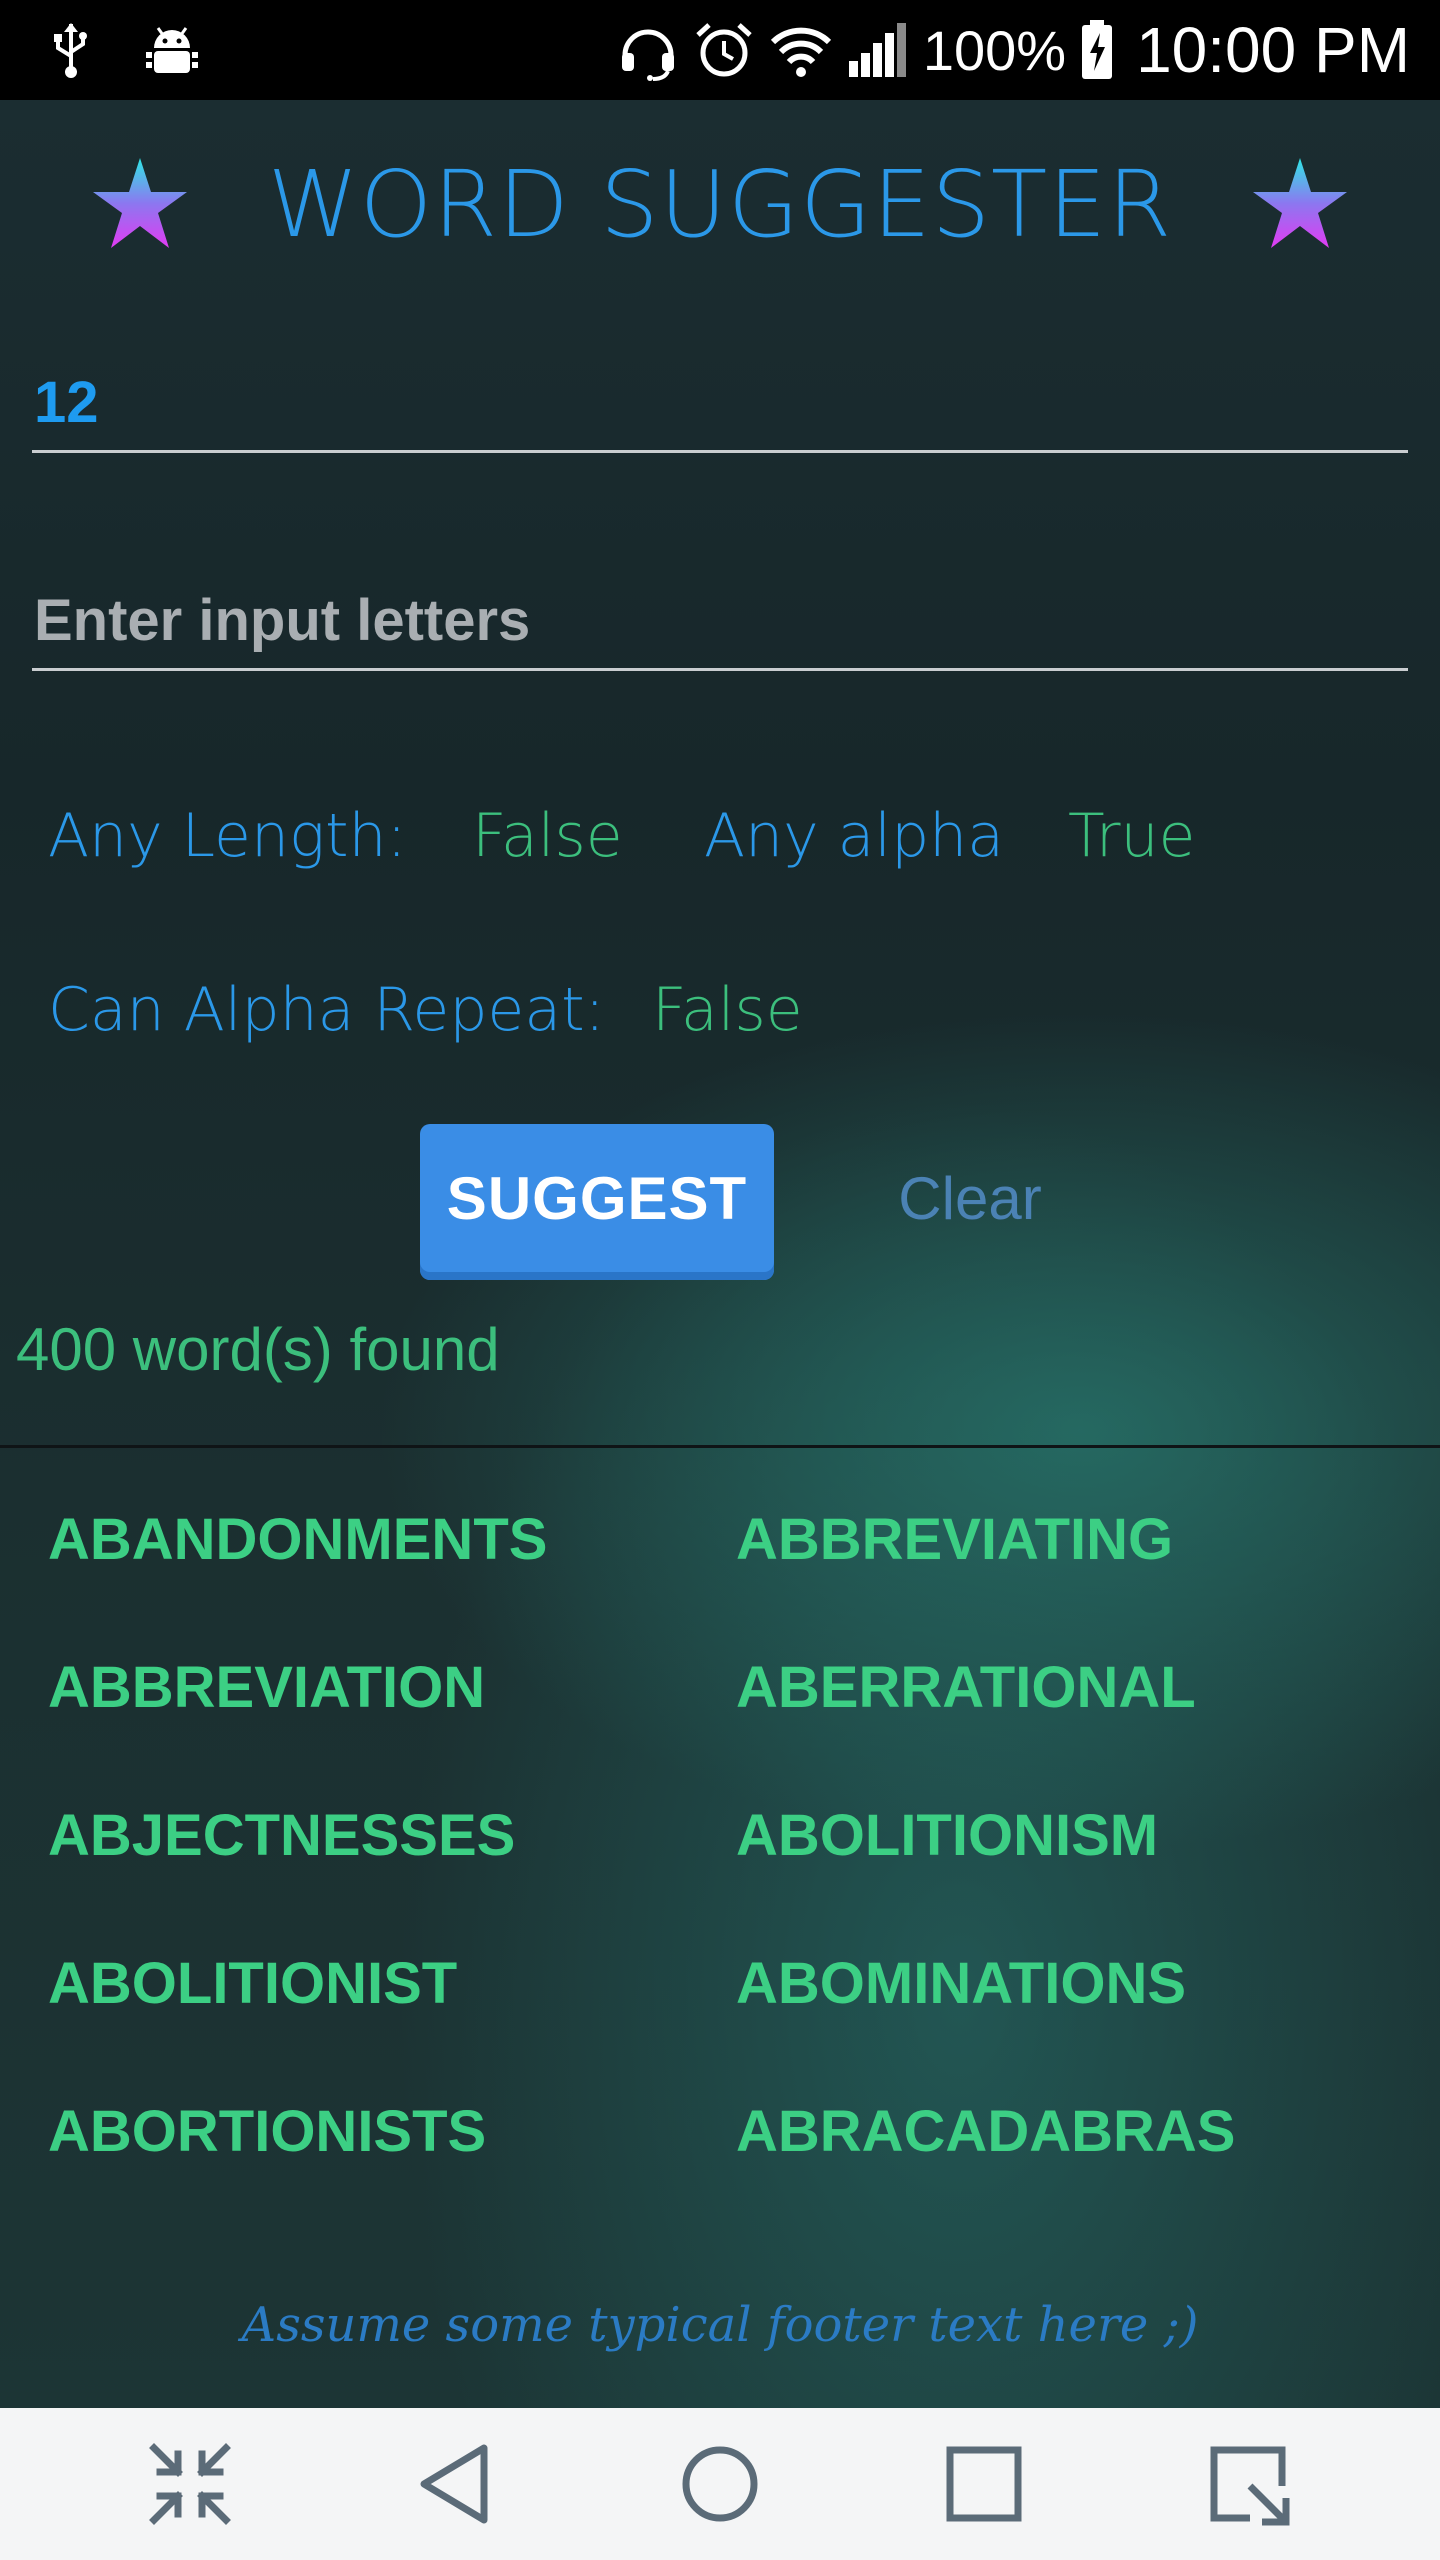 Image resolution: width=1440 pixels, height=2560 pixels. Describe the element at coordinates (125, 50) in the screenshot. I see `status-bar-left` at that location.